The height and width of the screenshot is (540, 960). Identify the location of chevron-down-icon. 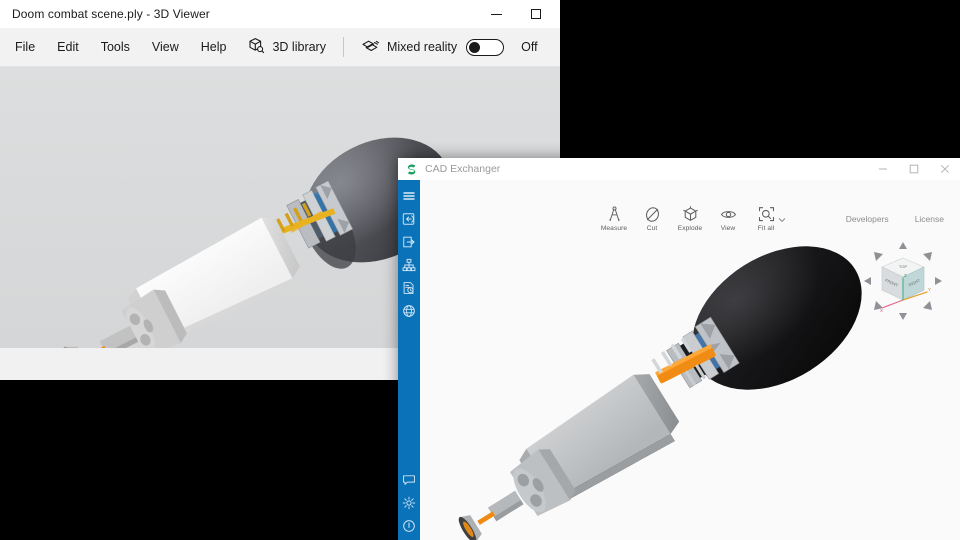
(782, 220).